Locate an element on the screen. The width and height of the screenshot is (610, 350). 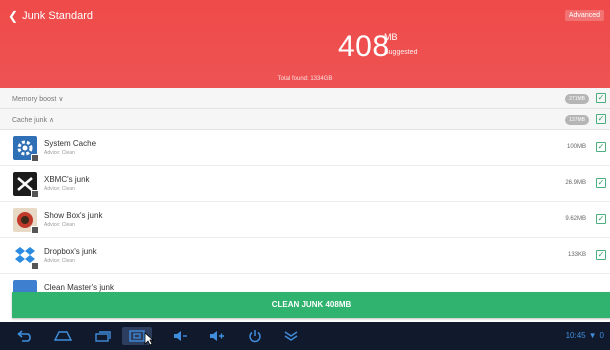
volume-up-icon is located at coordinates (217, 336).